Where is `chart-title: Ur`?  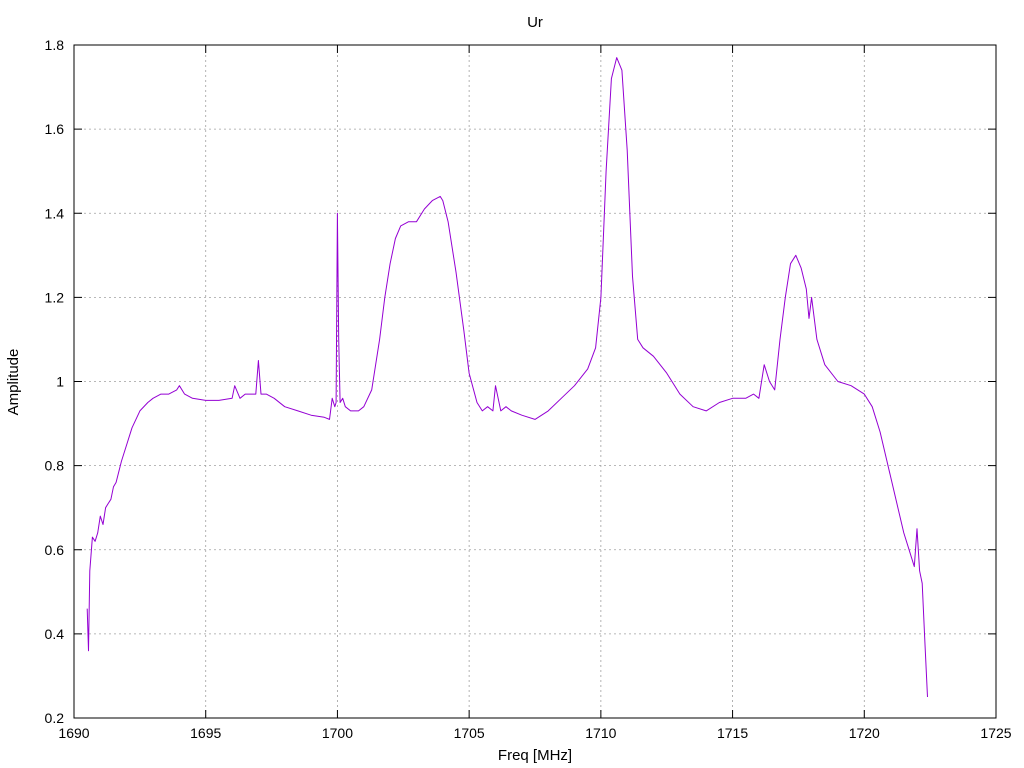
chart-title: Ur is located at coordinates (535, 22).